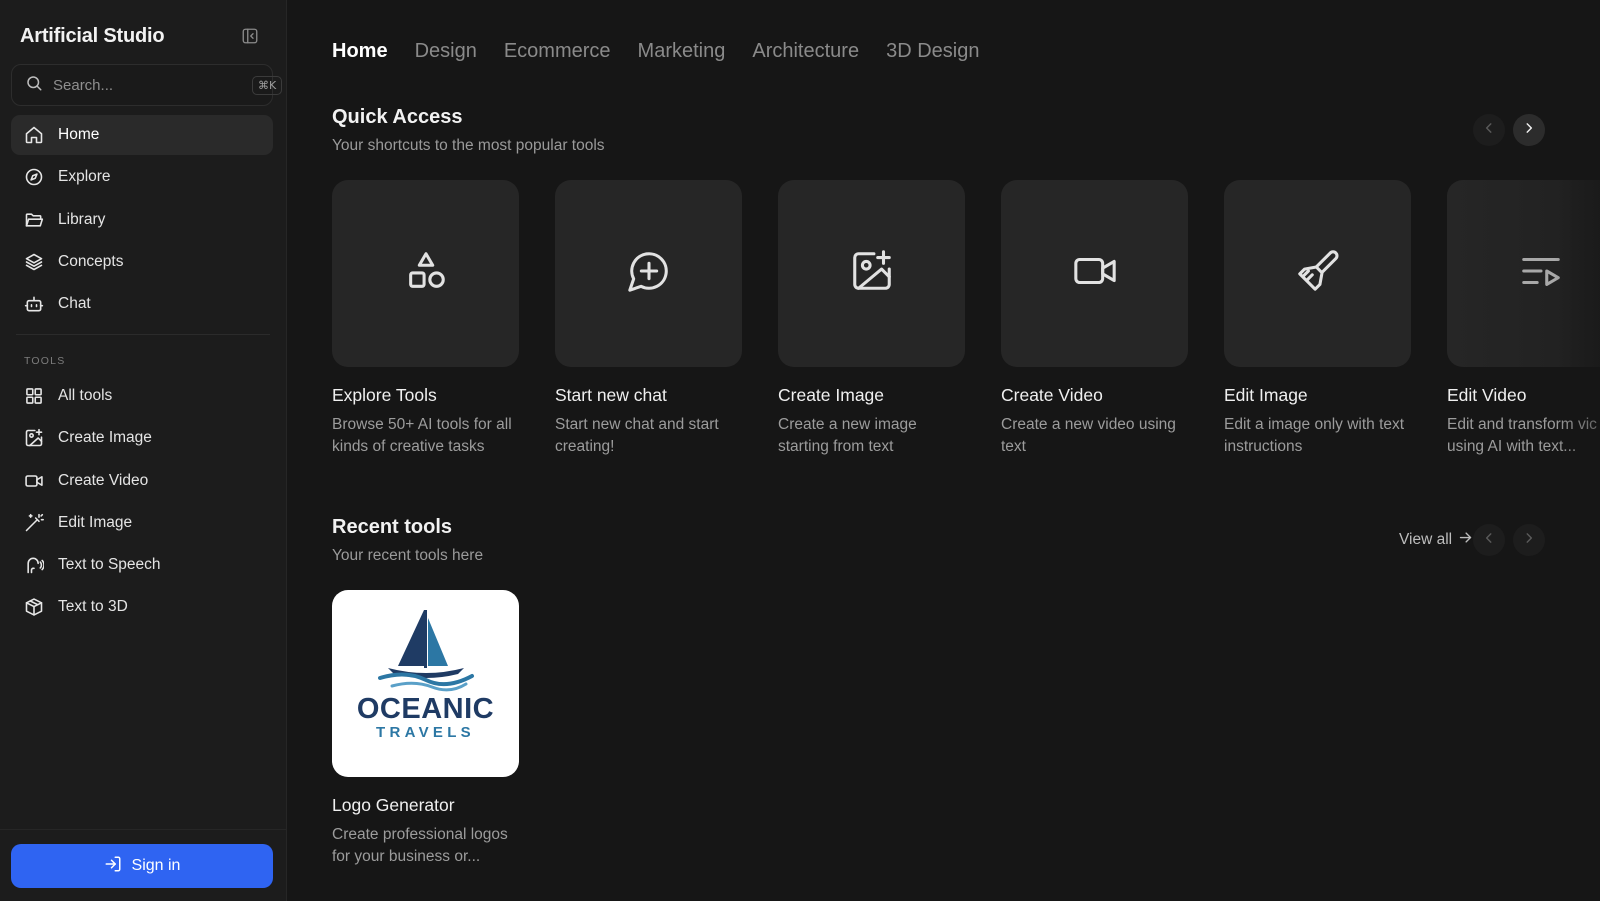 The height and width of the screenshot is (901, 1600). Describe the element at coordinates (156, 865) in the screenshot. I see `sign-in-label: Sign in` at that location.